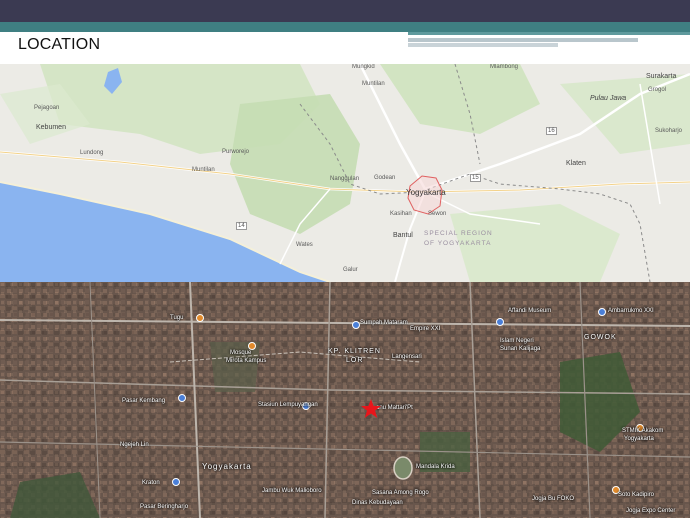 Image resolution: width=690 pixels, height=518 pixels. Describe the element at coordinates (458, 243) in the screenshot. I see `map-label-special-region-2: OF YOGYAKARTA` at that location.